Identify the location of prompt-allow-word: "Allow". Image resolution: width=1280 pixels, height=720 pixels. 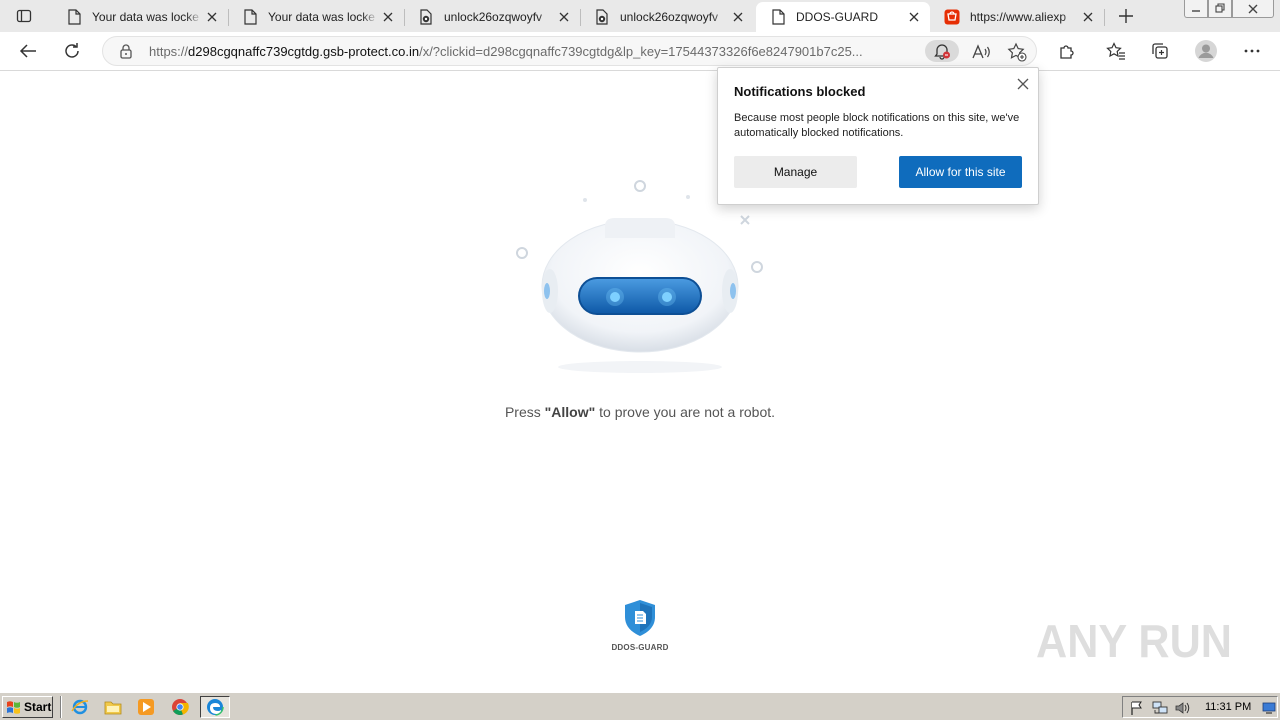
(570, 412).